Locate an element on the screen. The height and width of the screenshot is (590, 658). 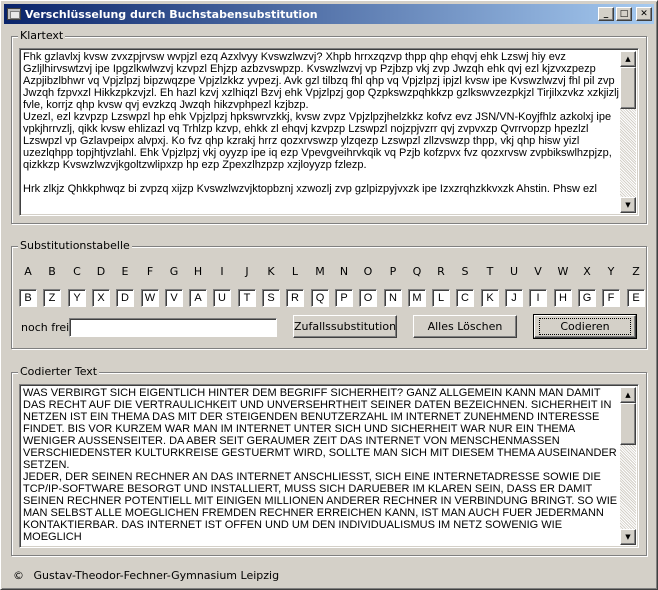
substitution-key-field: M is located at coordinates (417, 298).